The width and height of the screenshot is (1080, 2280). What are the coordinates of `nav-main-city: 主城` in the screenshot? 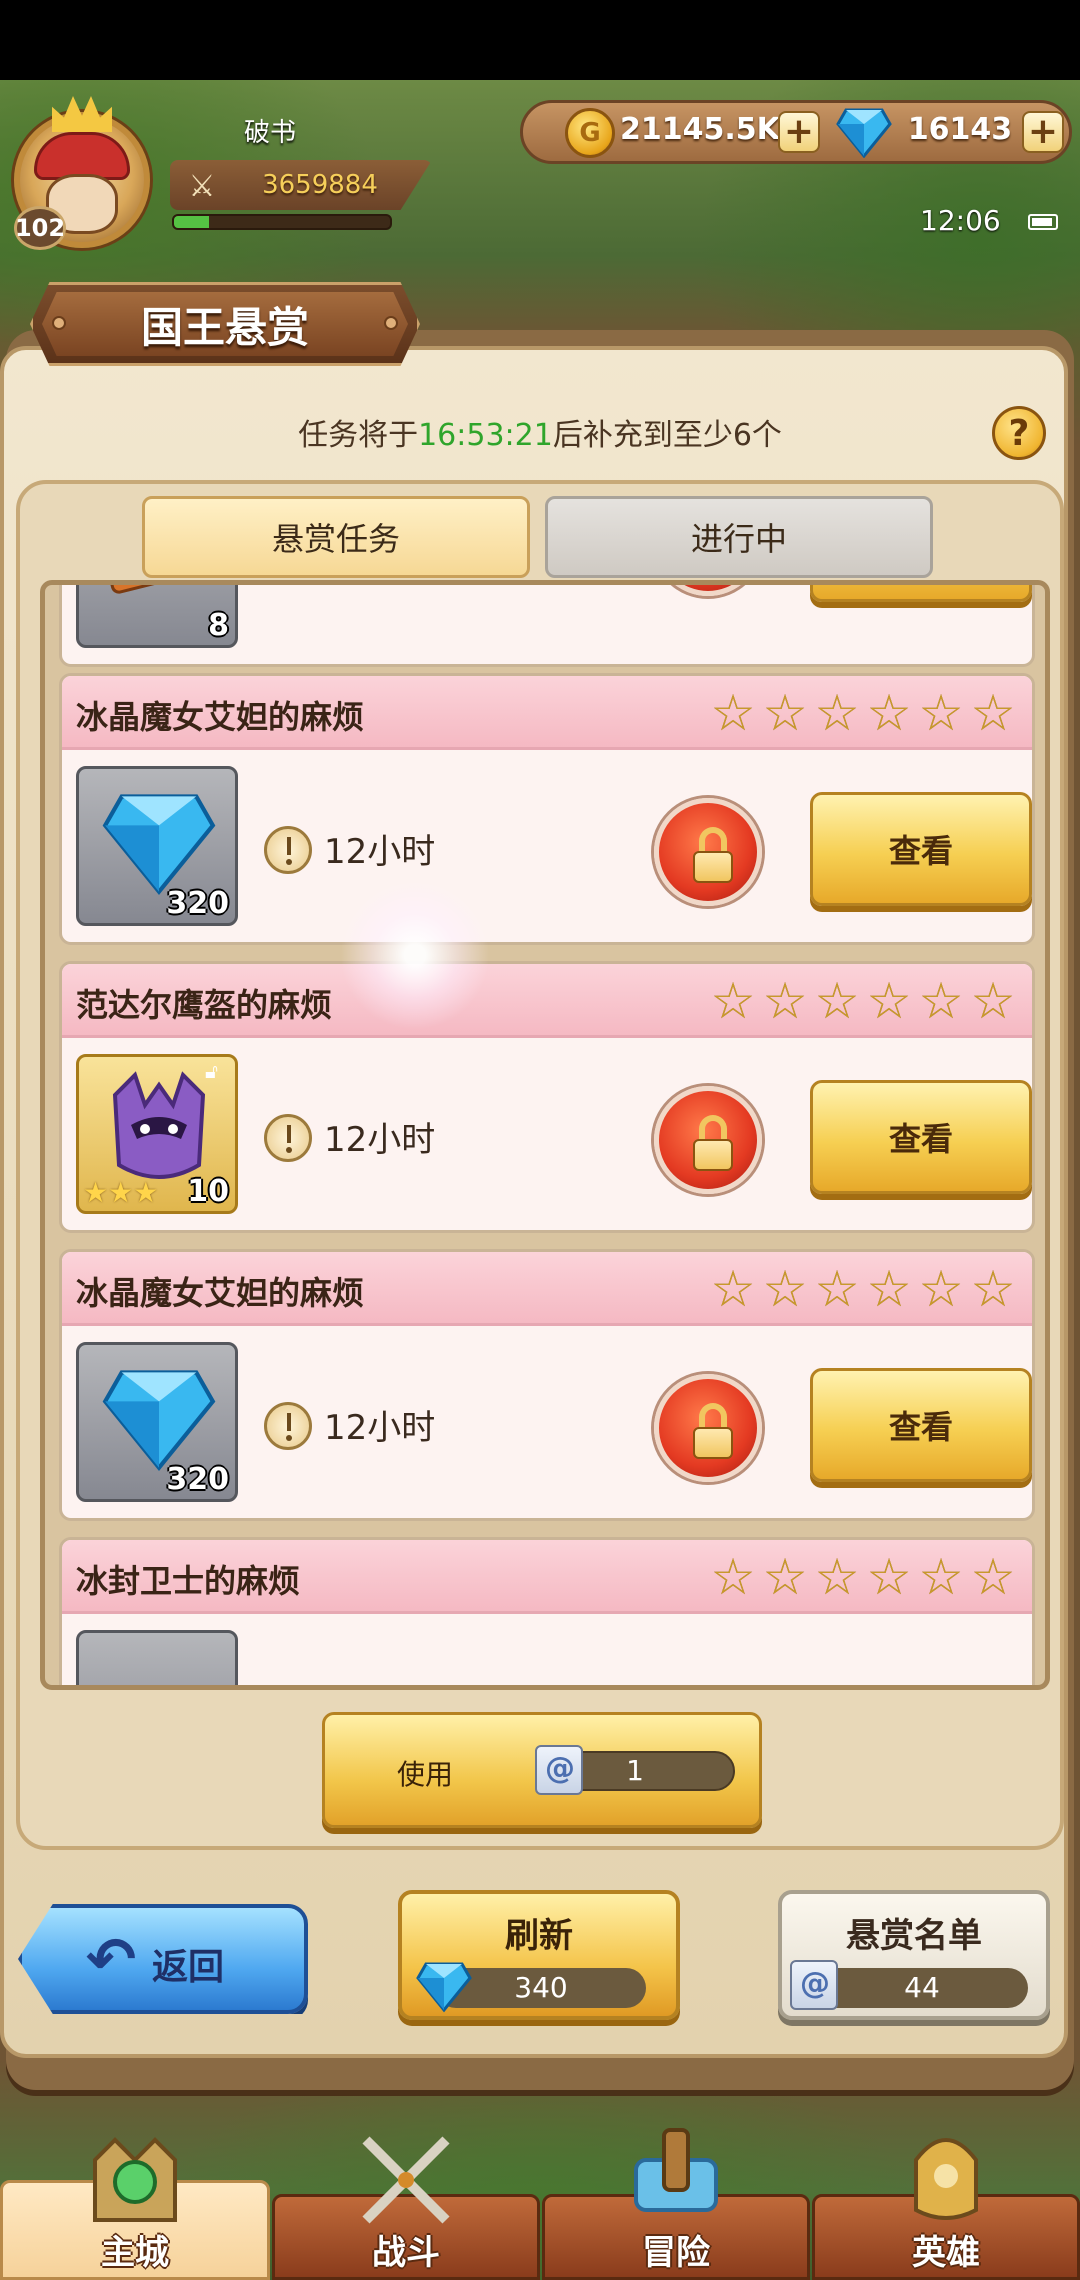 It's located at (135, 2208).